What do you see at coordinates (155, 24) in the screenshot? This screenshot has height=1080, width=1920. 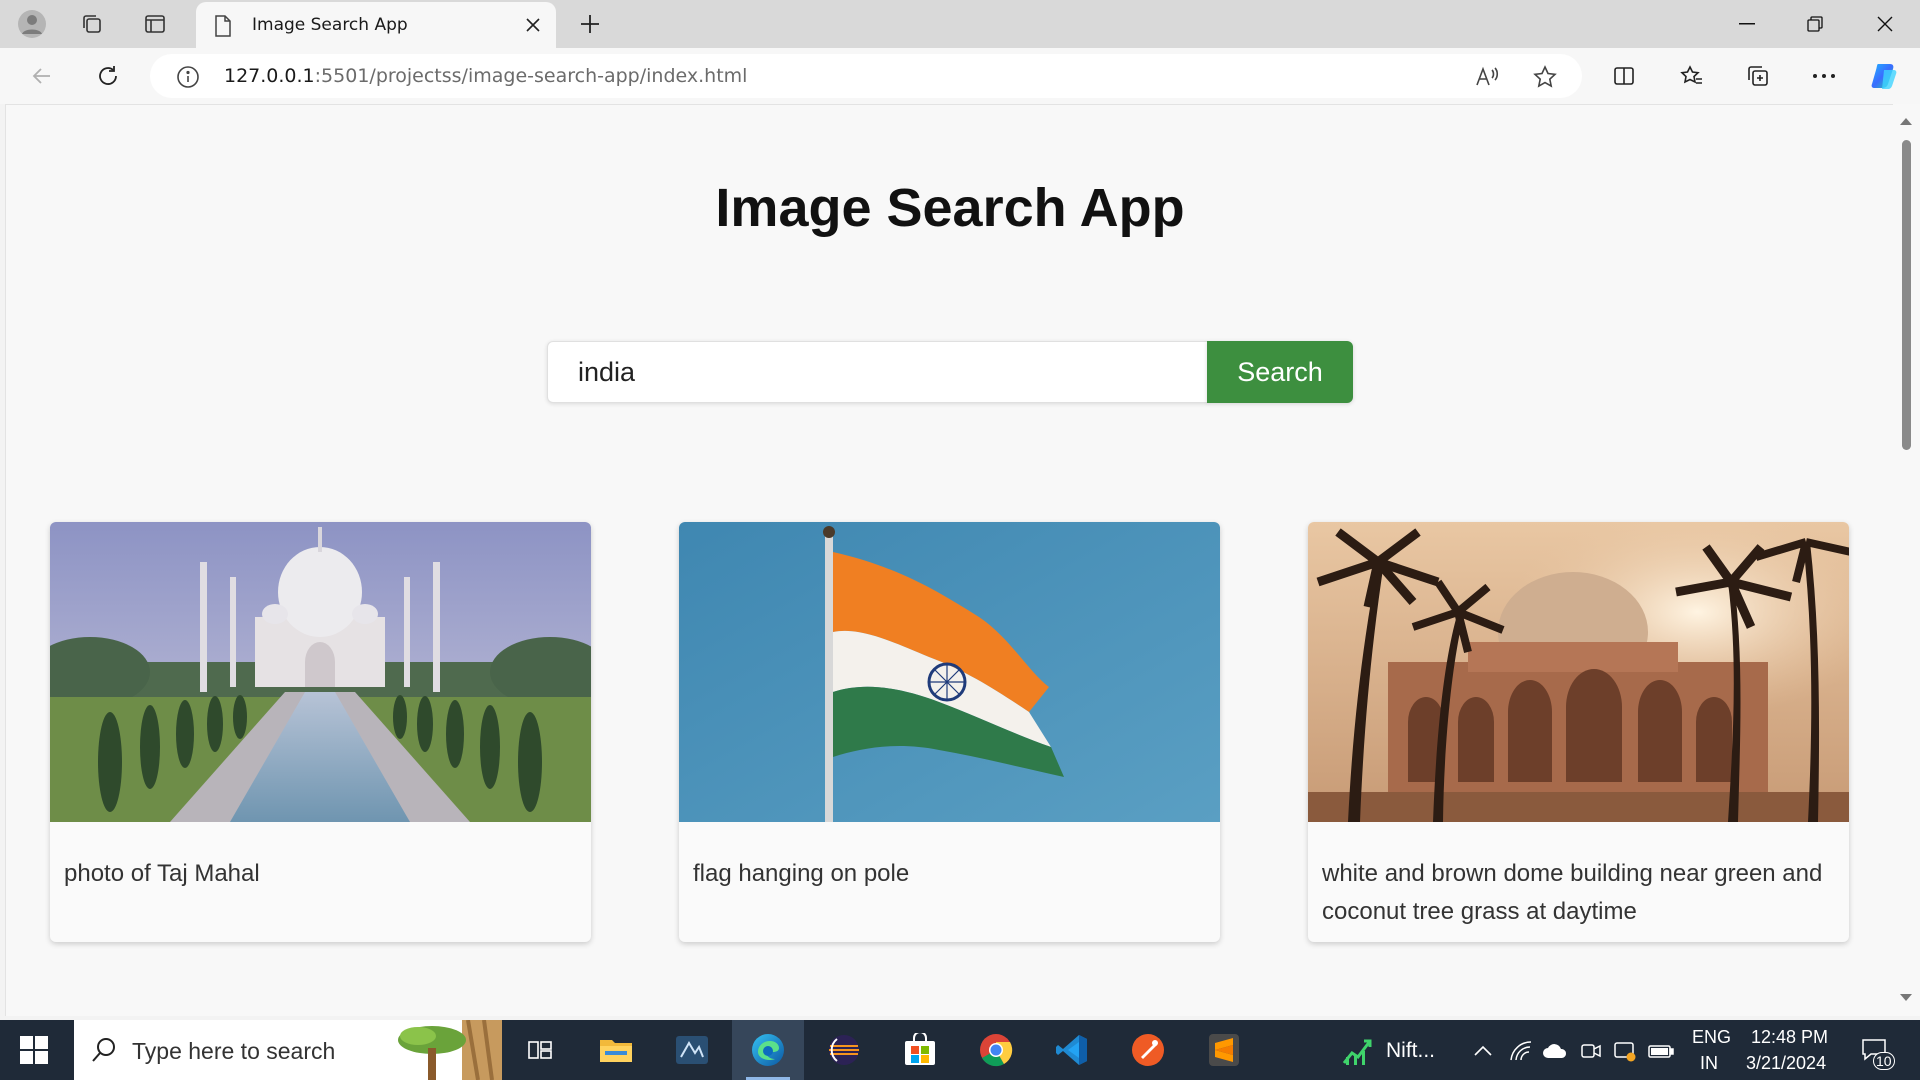 I see `tab-actions-icon` at bounding box center [155, 24].